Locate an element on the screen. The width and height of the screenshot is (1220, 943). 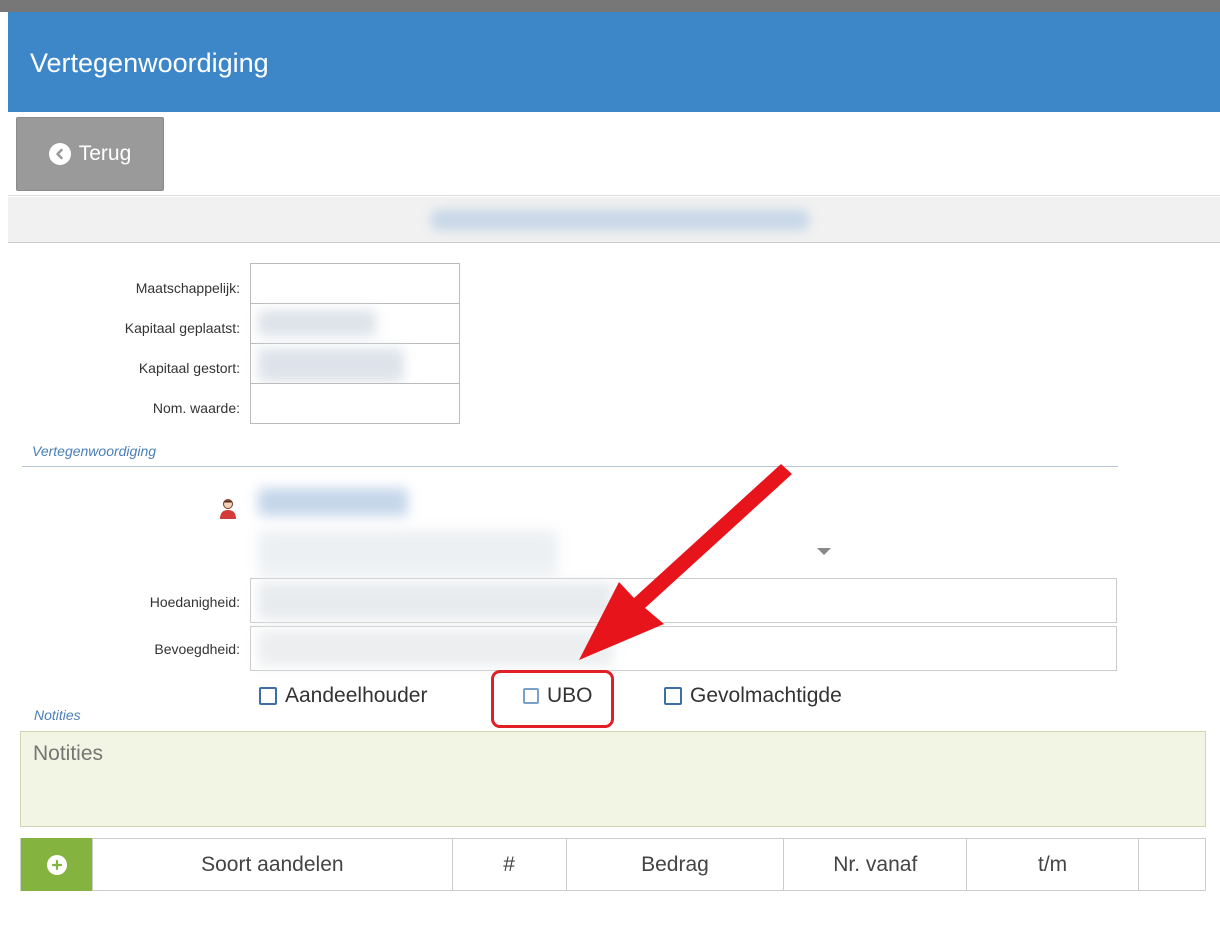
label-kapitaal-gestort: Kapitaal gestort: is located at coordinates (189, 368).